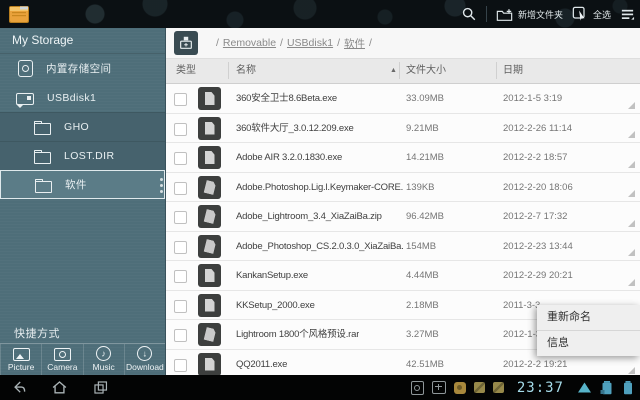  Describe the element at coordinates (37, 334) in the screenshot. I see `shortcuts-title: 快捷方式` at that location.